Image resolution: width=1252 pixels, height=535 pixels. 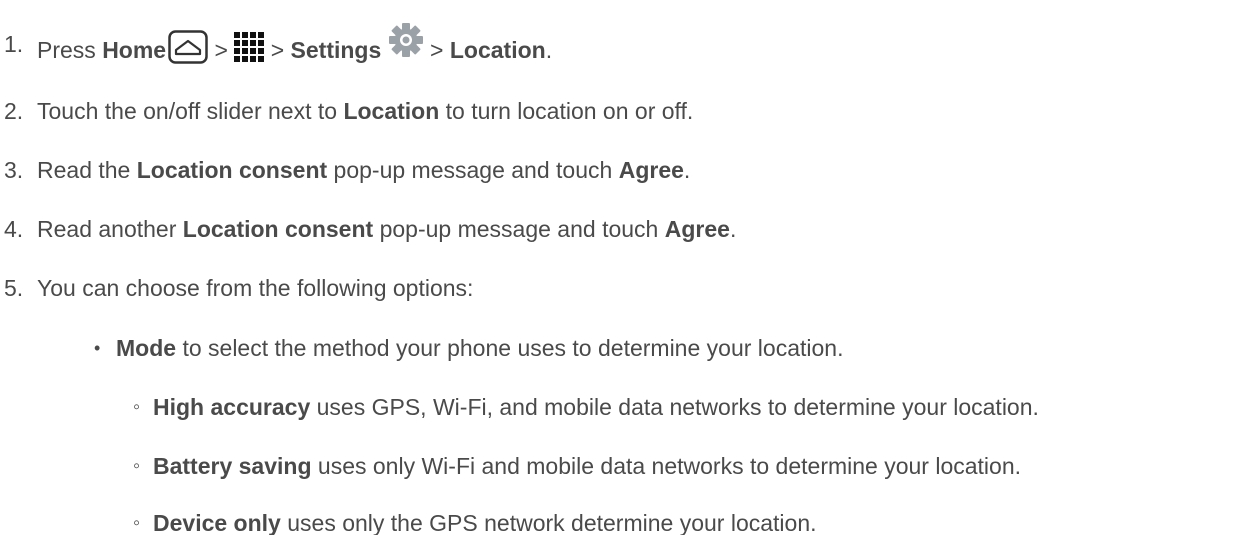 What do you see at coordinates (107, 229) in the screenshot?
I see `step-text: Read another` at bounding box center [107, 229].